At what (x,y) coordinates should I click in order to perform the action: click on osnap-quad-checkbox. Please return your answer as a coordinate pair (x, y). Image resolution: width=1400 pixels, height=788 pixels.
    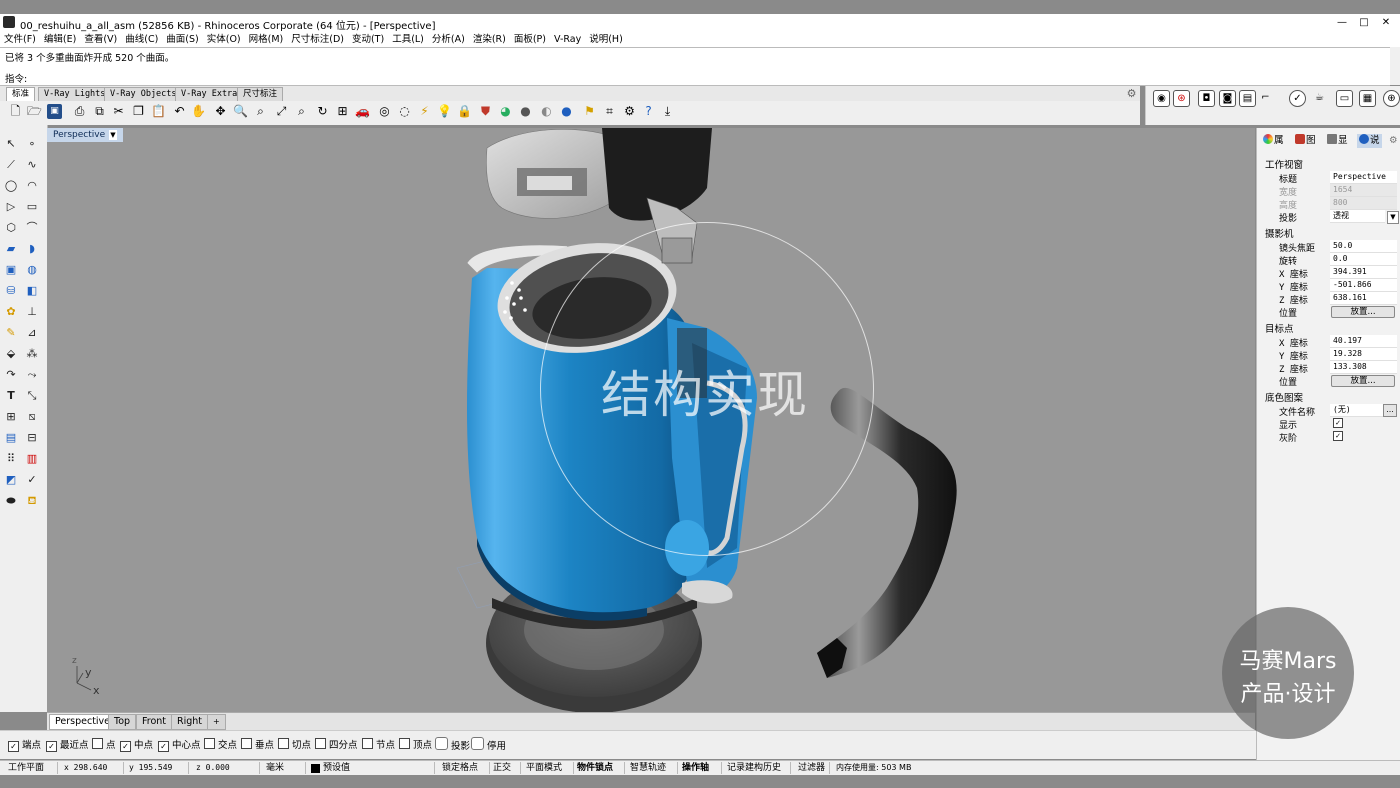
    Looking at the image, I should click on (320, 743).